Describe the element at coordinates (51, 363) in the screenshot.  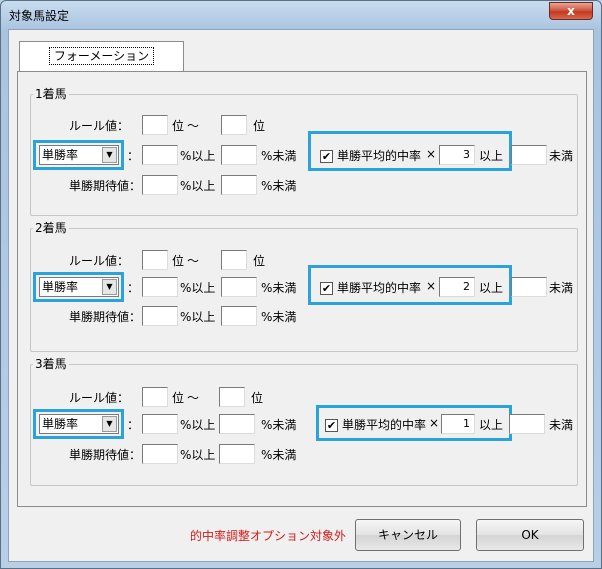
I see `group-title: 3着馬` at that location.